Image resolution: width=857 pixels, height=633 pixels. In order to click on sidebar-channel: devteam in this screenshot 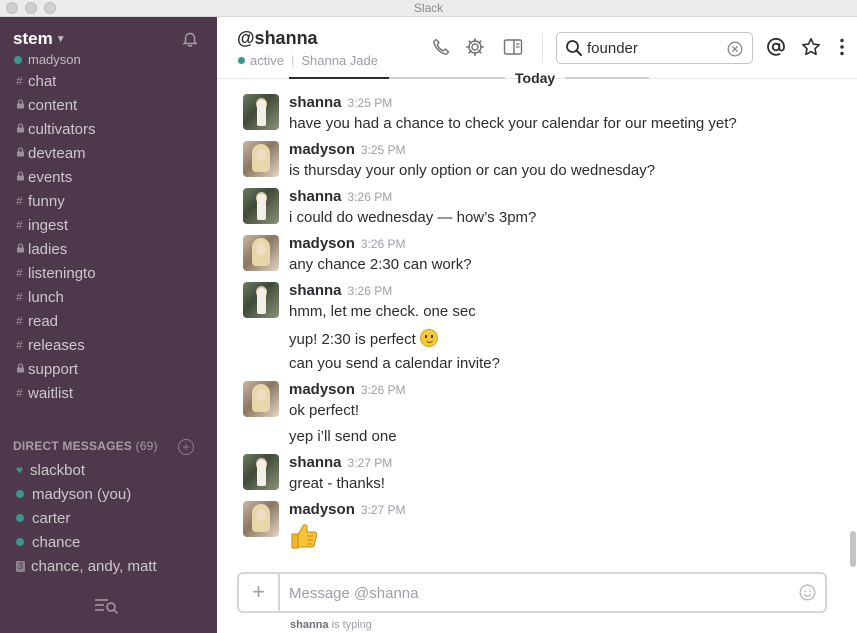, I will do `click(108, 153)`.